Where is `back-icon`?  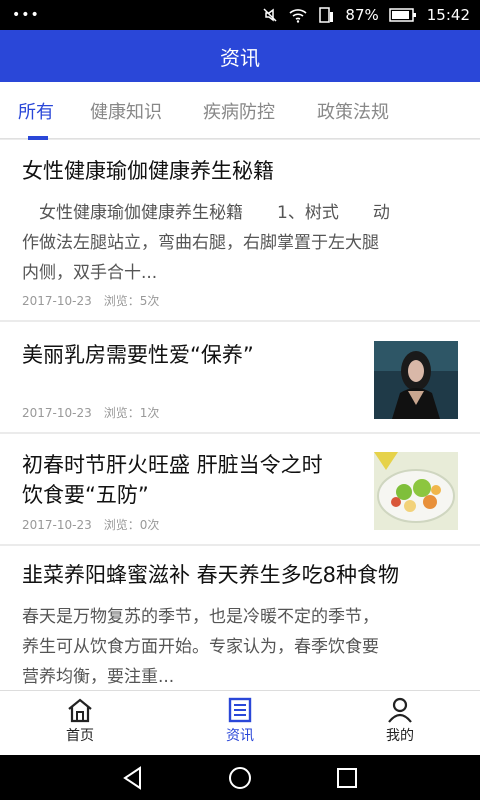 back-icon is located at coordinates (133, 778).